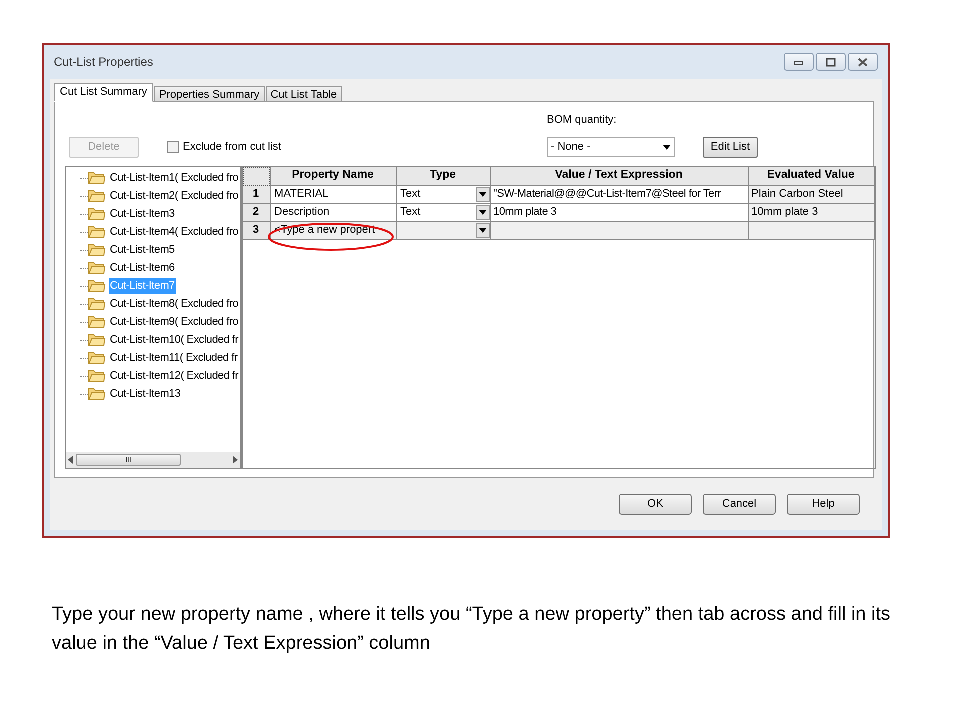 The height and width of the screenshot is (720, 960). What do you see at coordinates (174, 196) in the screenshot?
I see `tree-item: Cut-List-Item2( Excluded fro` at bounding box center [174, 196].